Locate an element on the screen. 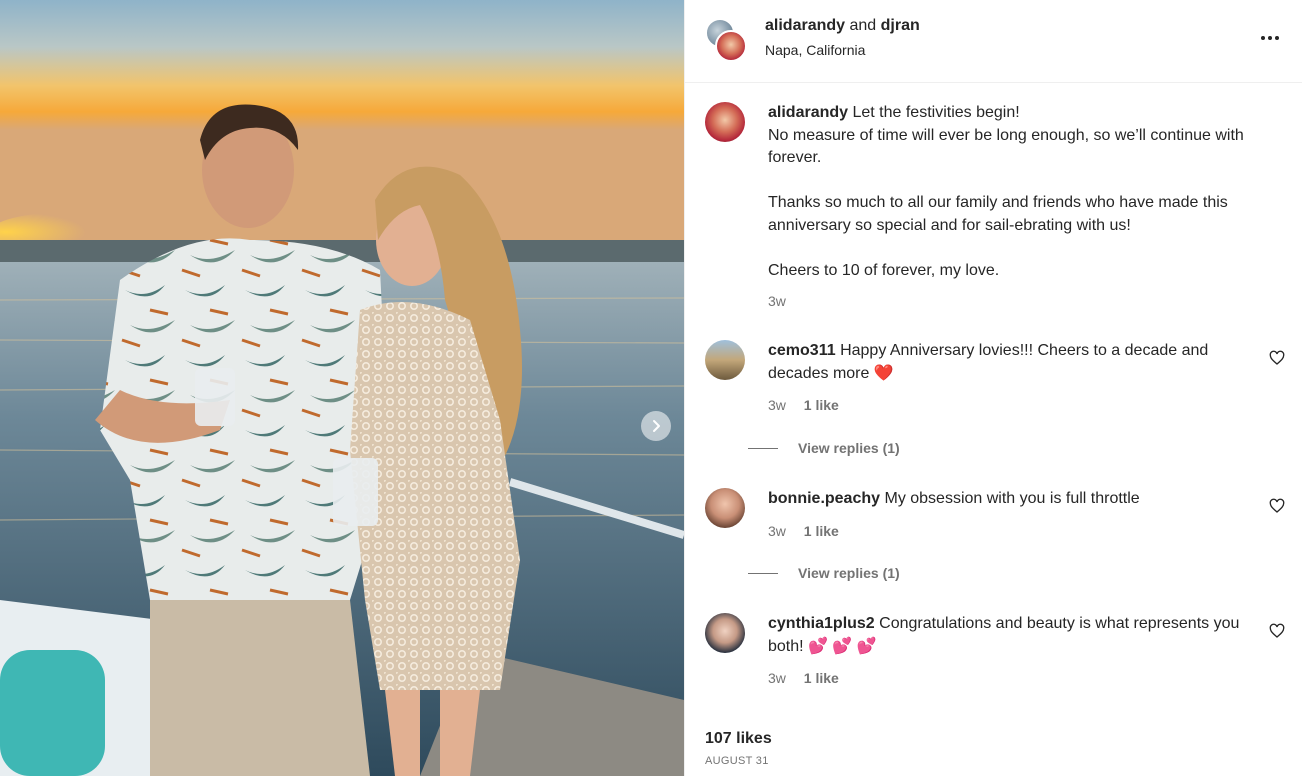 This screenshot has width=1302, height=776. chevron-right-icon is located at coordinates (656, 426).